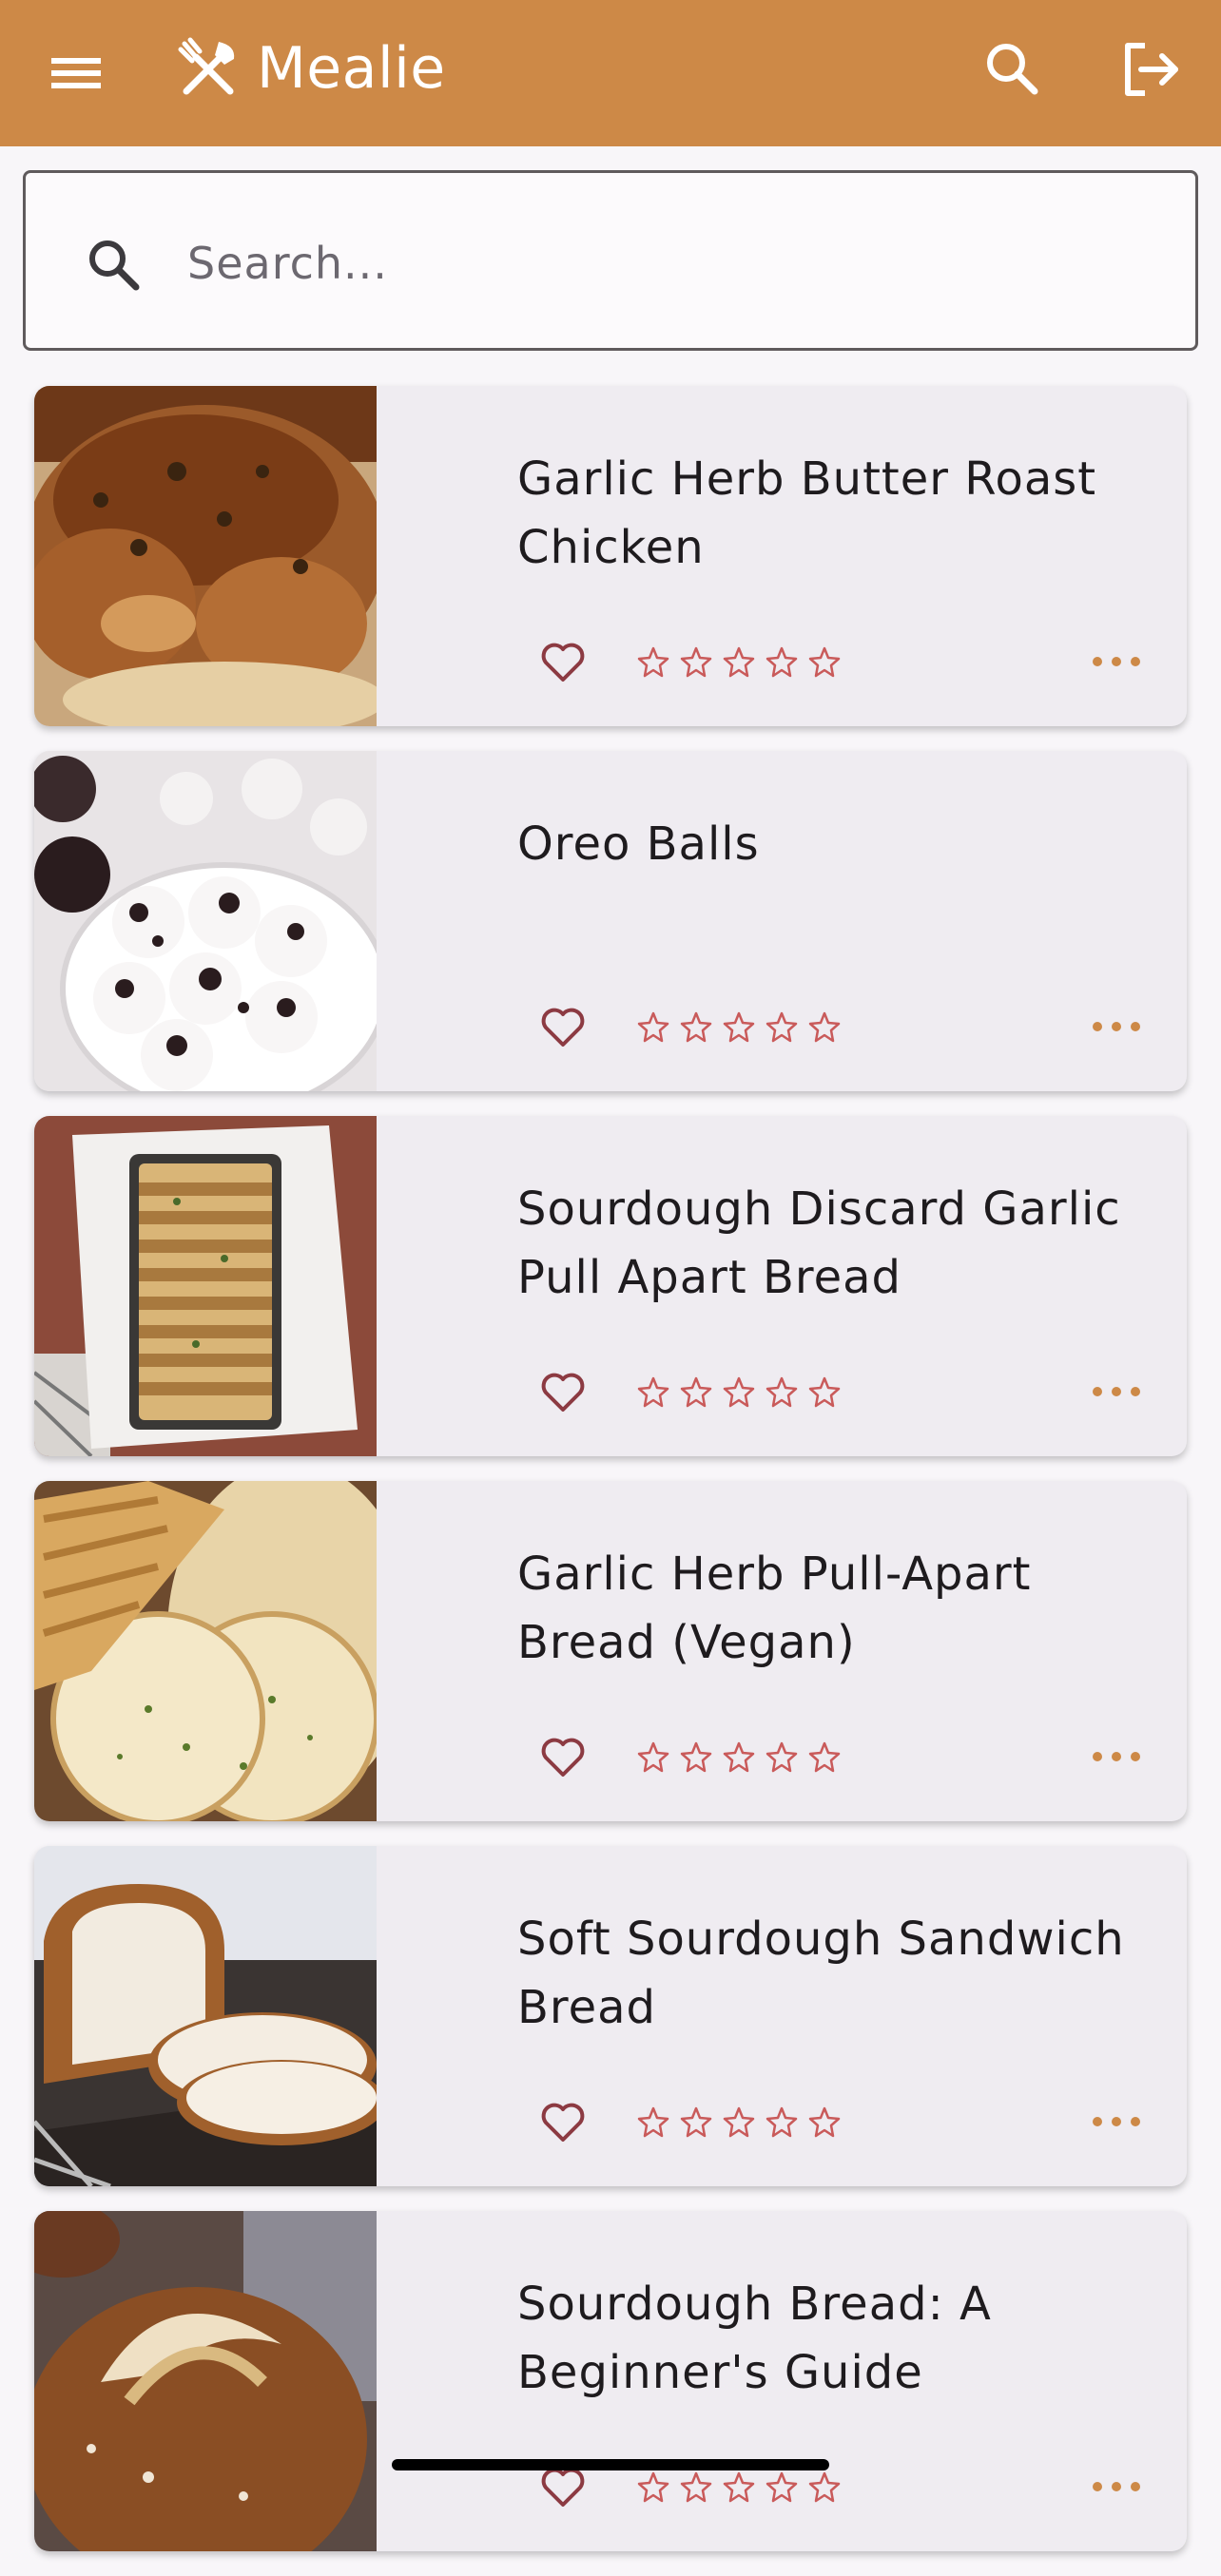 Image resolution: width=1221 pixels, height=2576 pixels. I want to click on utensils-logo-icon, so click(206, 66).